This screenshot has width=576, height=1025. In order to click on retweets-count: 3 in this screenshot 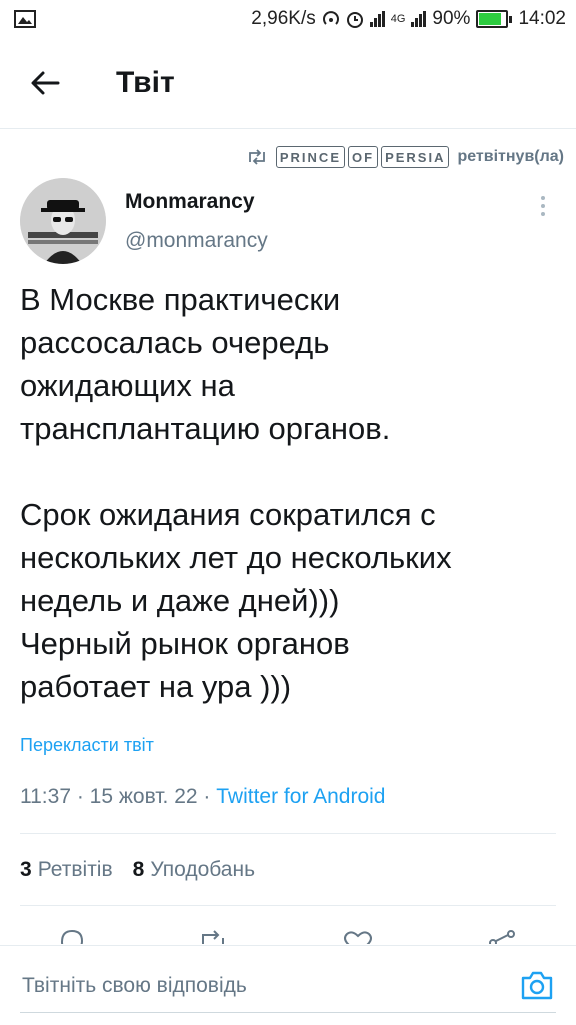, I will do `click(26, 869)`.